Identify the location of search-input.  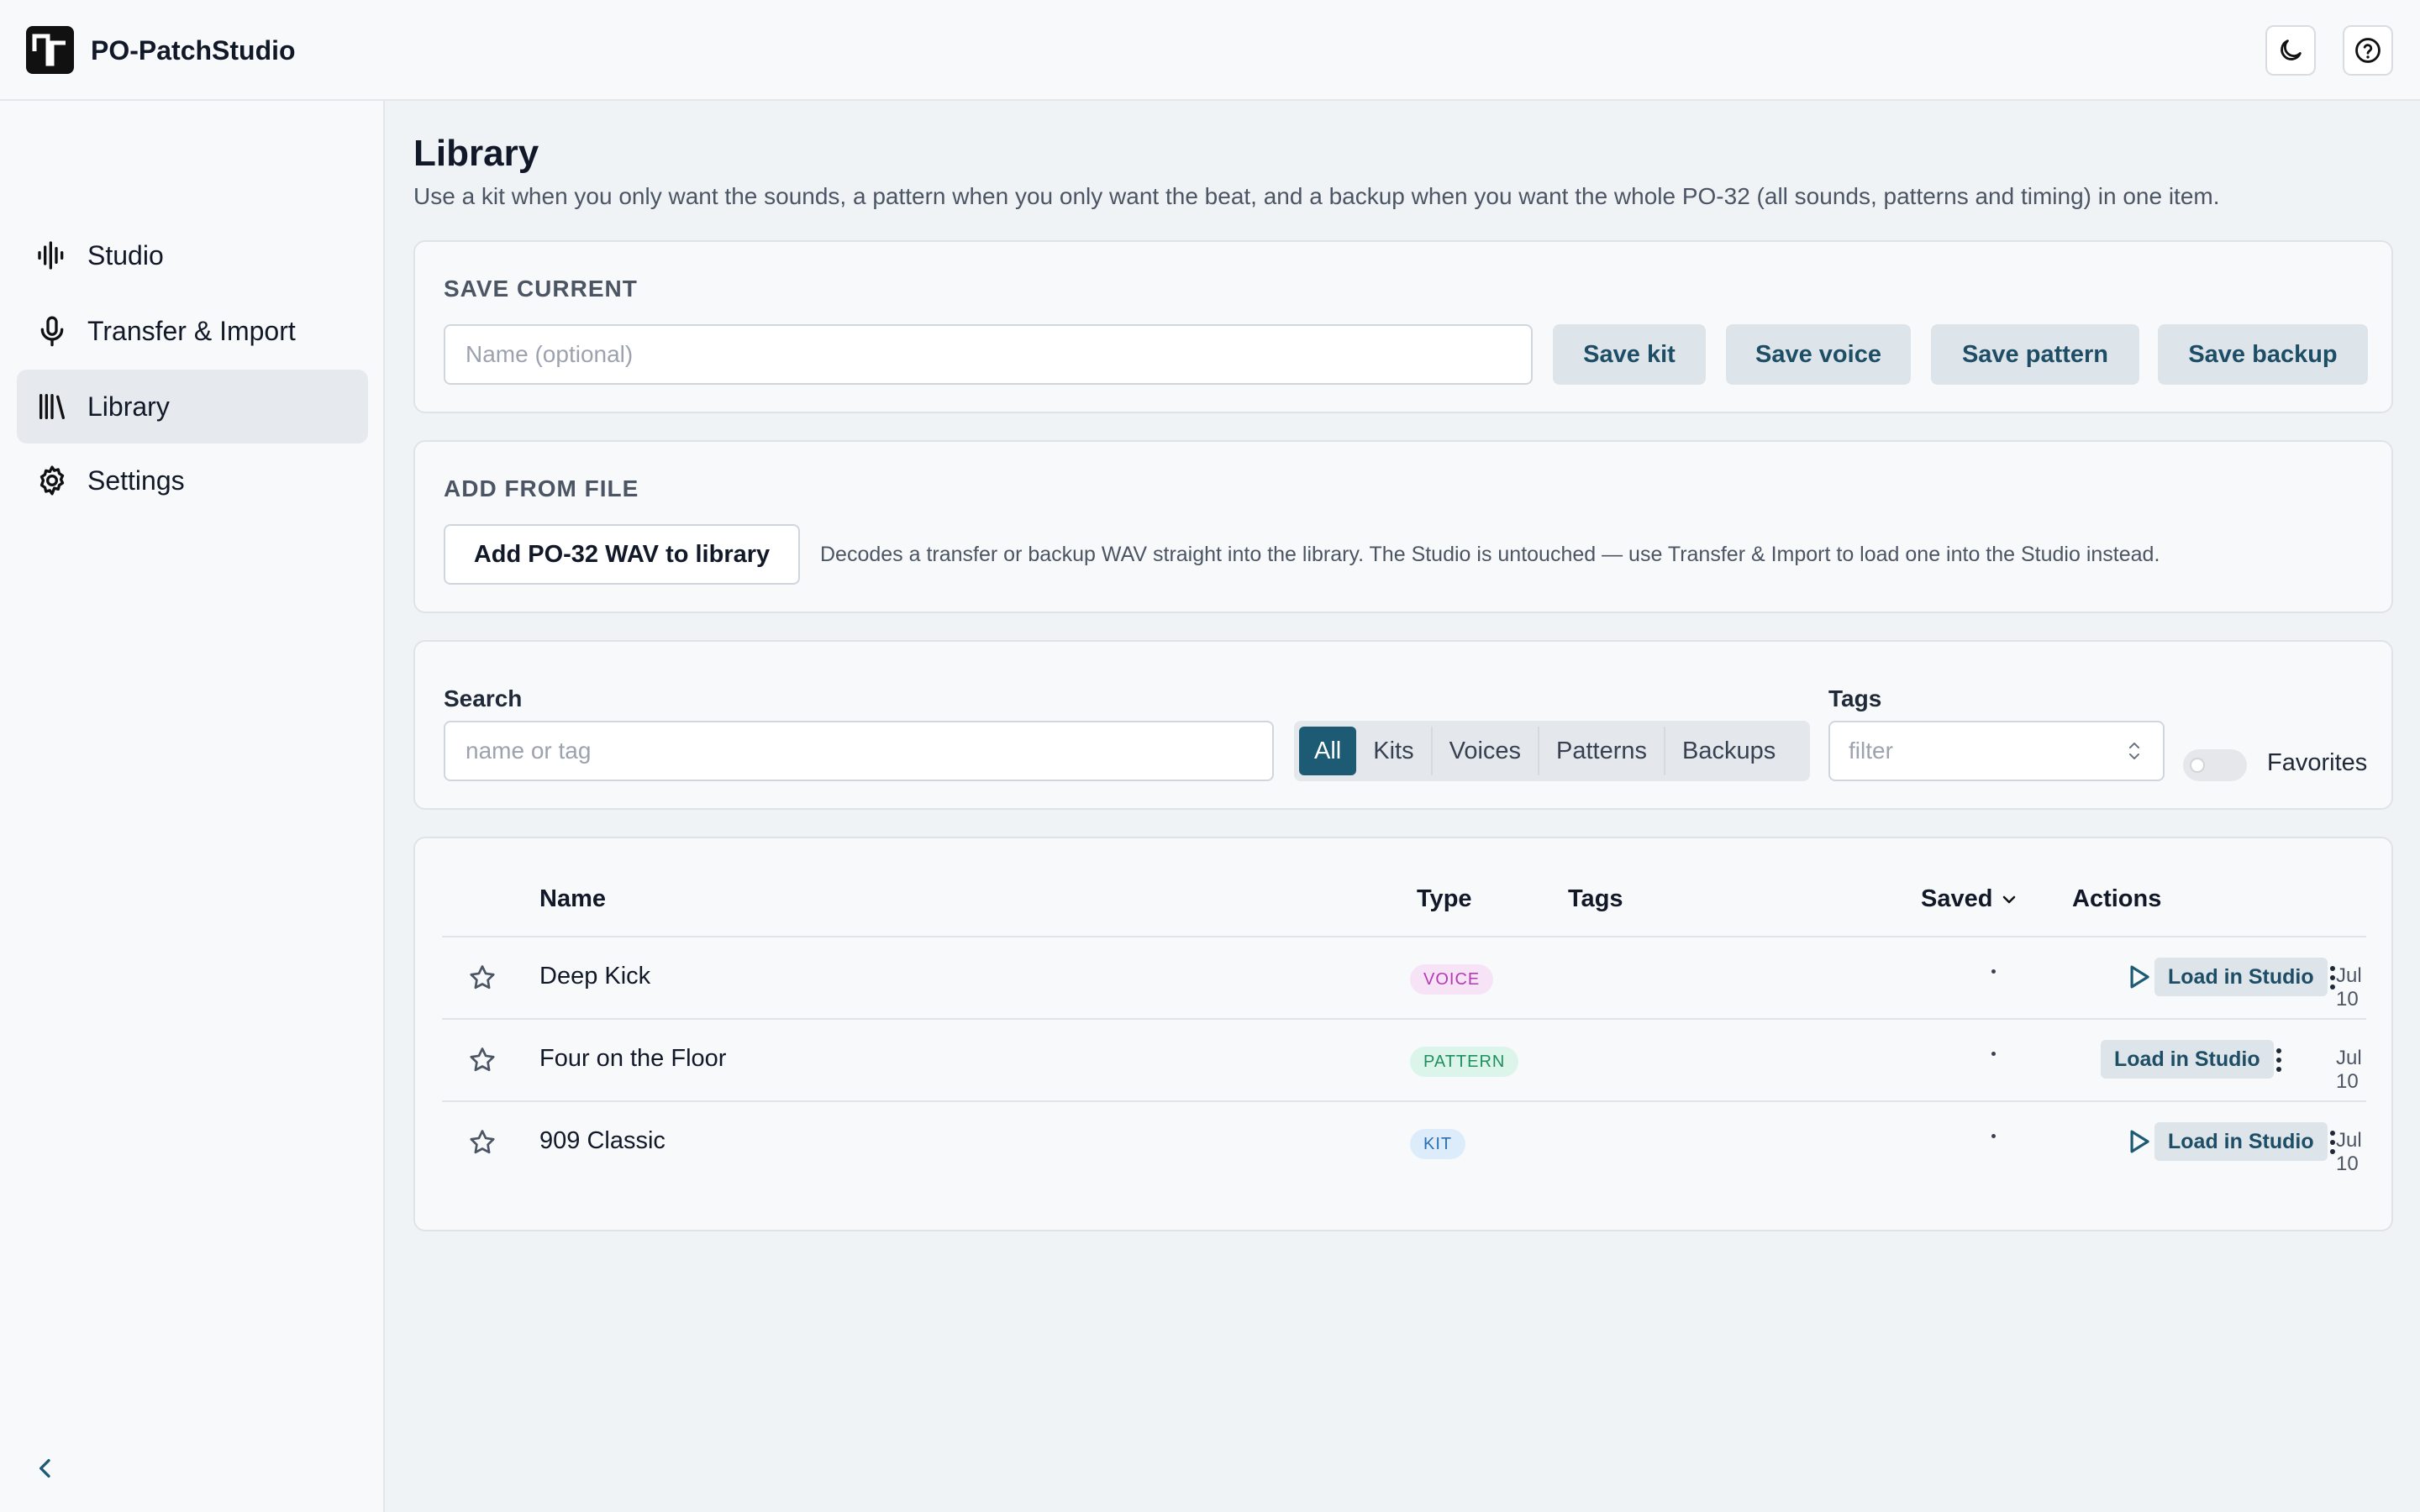
(859, 751).